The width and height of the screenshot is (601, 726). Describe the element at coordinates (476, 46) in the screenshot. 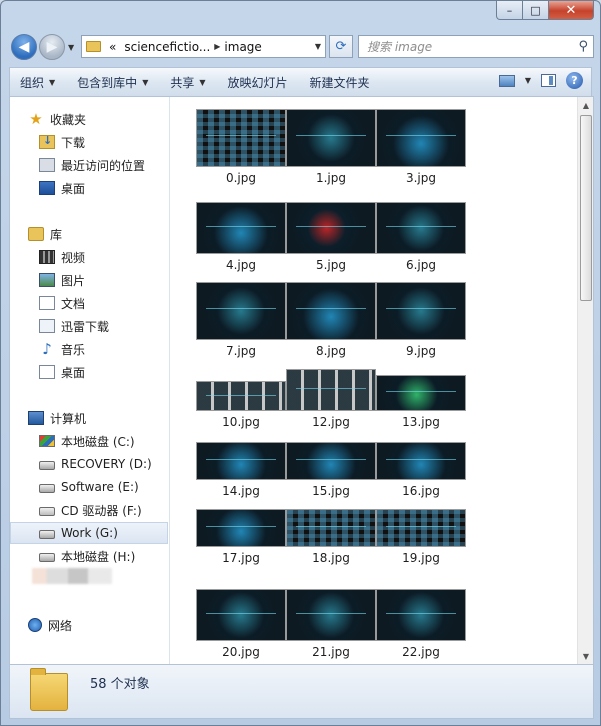

I see `search-input: 搜索 image ⚲` at that location.